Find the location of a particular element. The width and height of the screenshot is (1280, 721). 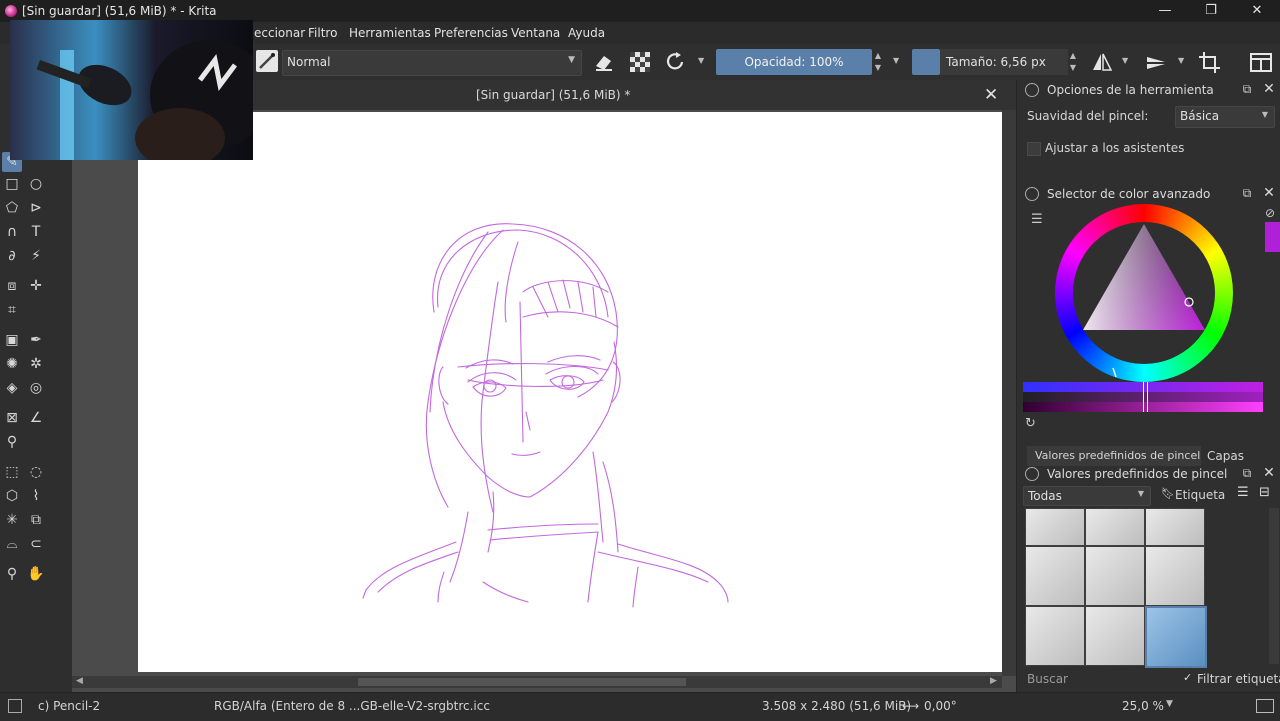

dynamic-brush-tool-icon: ⚡ is located at coordinates (36, 256).